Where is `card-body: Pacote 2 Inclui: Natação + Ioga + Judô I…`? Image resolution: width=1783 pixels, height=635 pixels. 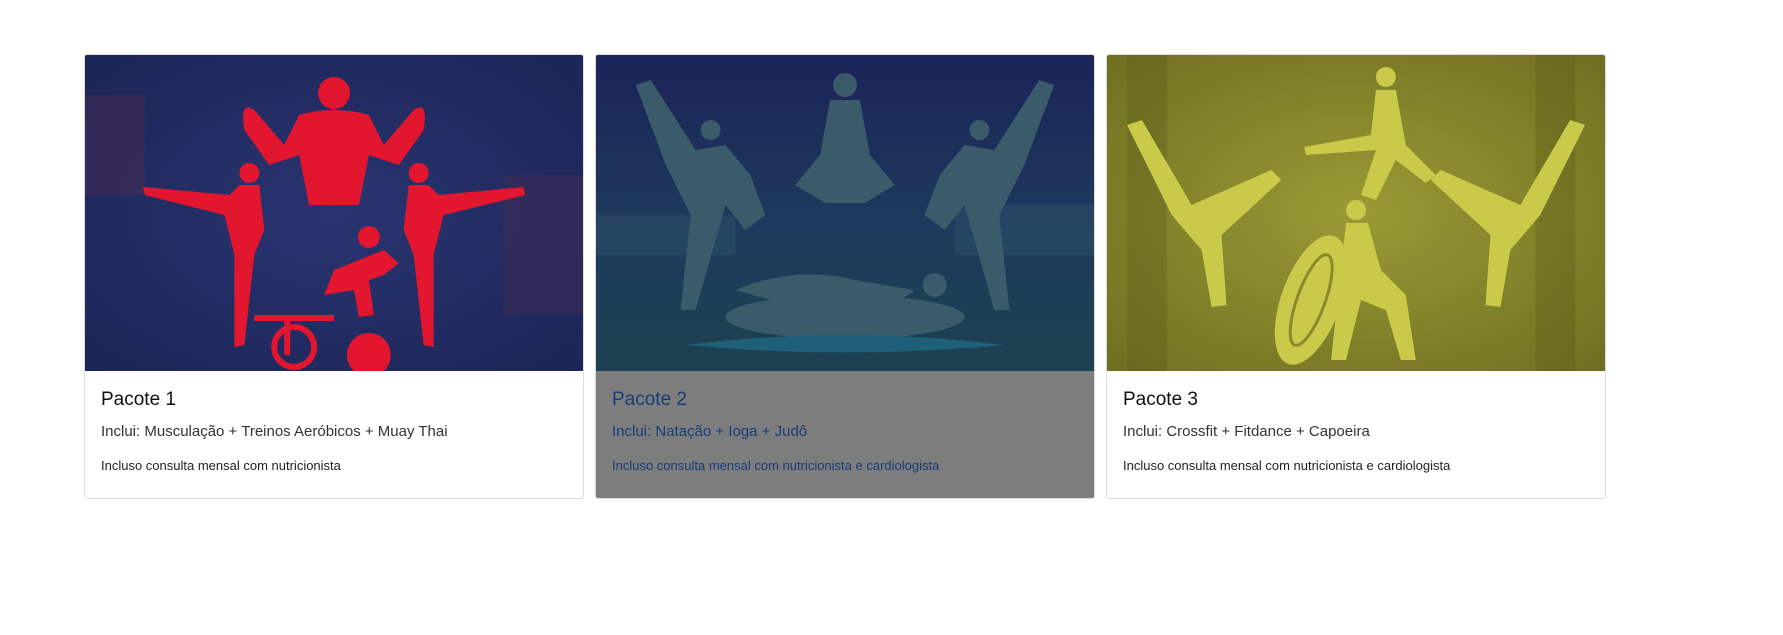
card-body: Pacote 2 Inclui: Natação + Ioga + Judô I… is located at coordinates (845, 434).